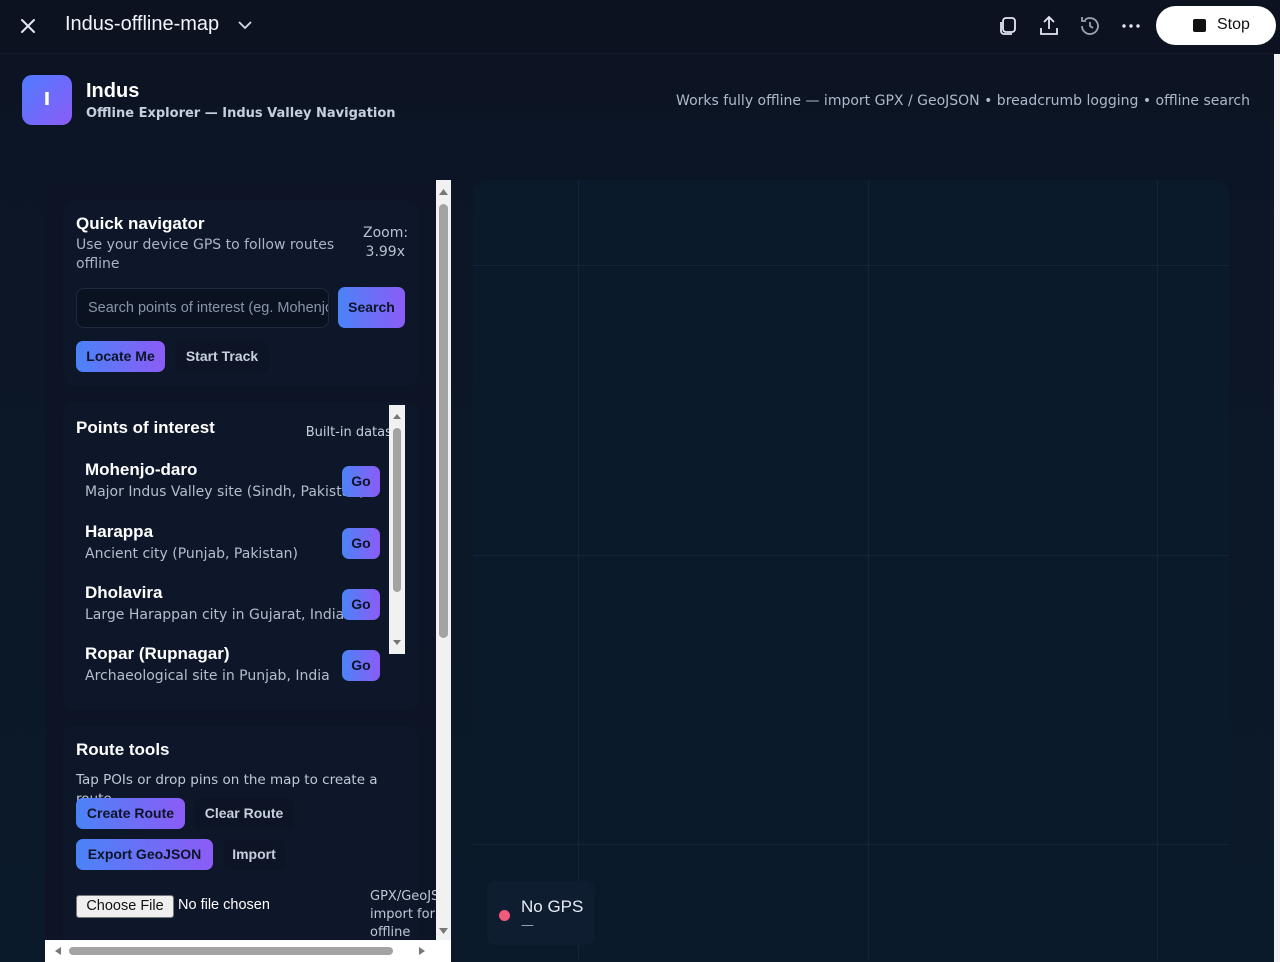 This screenshot has height=962, width=1280. Describe the element at coordinates (244, 813) in the screenshot. I see `clear-route-button: Clear Route` at that location.